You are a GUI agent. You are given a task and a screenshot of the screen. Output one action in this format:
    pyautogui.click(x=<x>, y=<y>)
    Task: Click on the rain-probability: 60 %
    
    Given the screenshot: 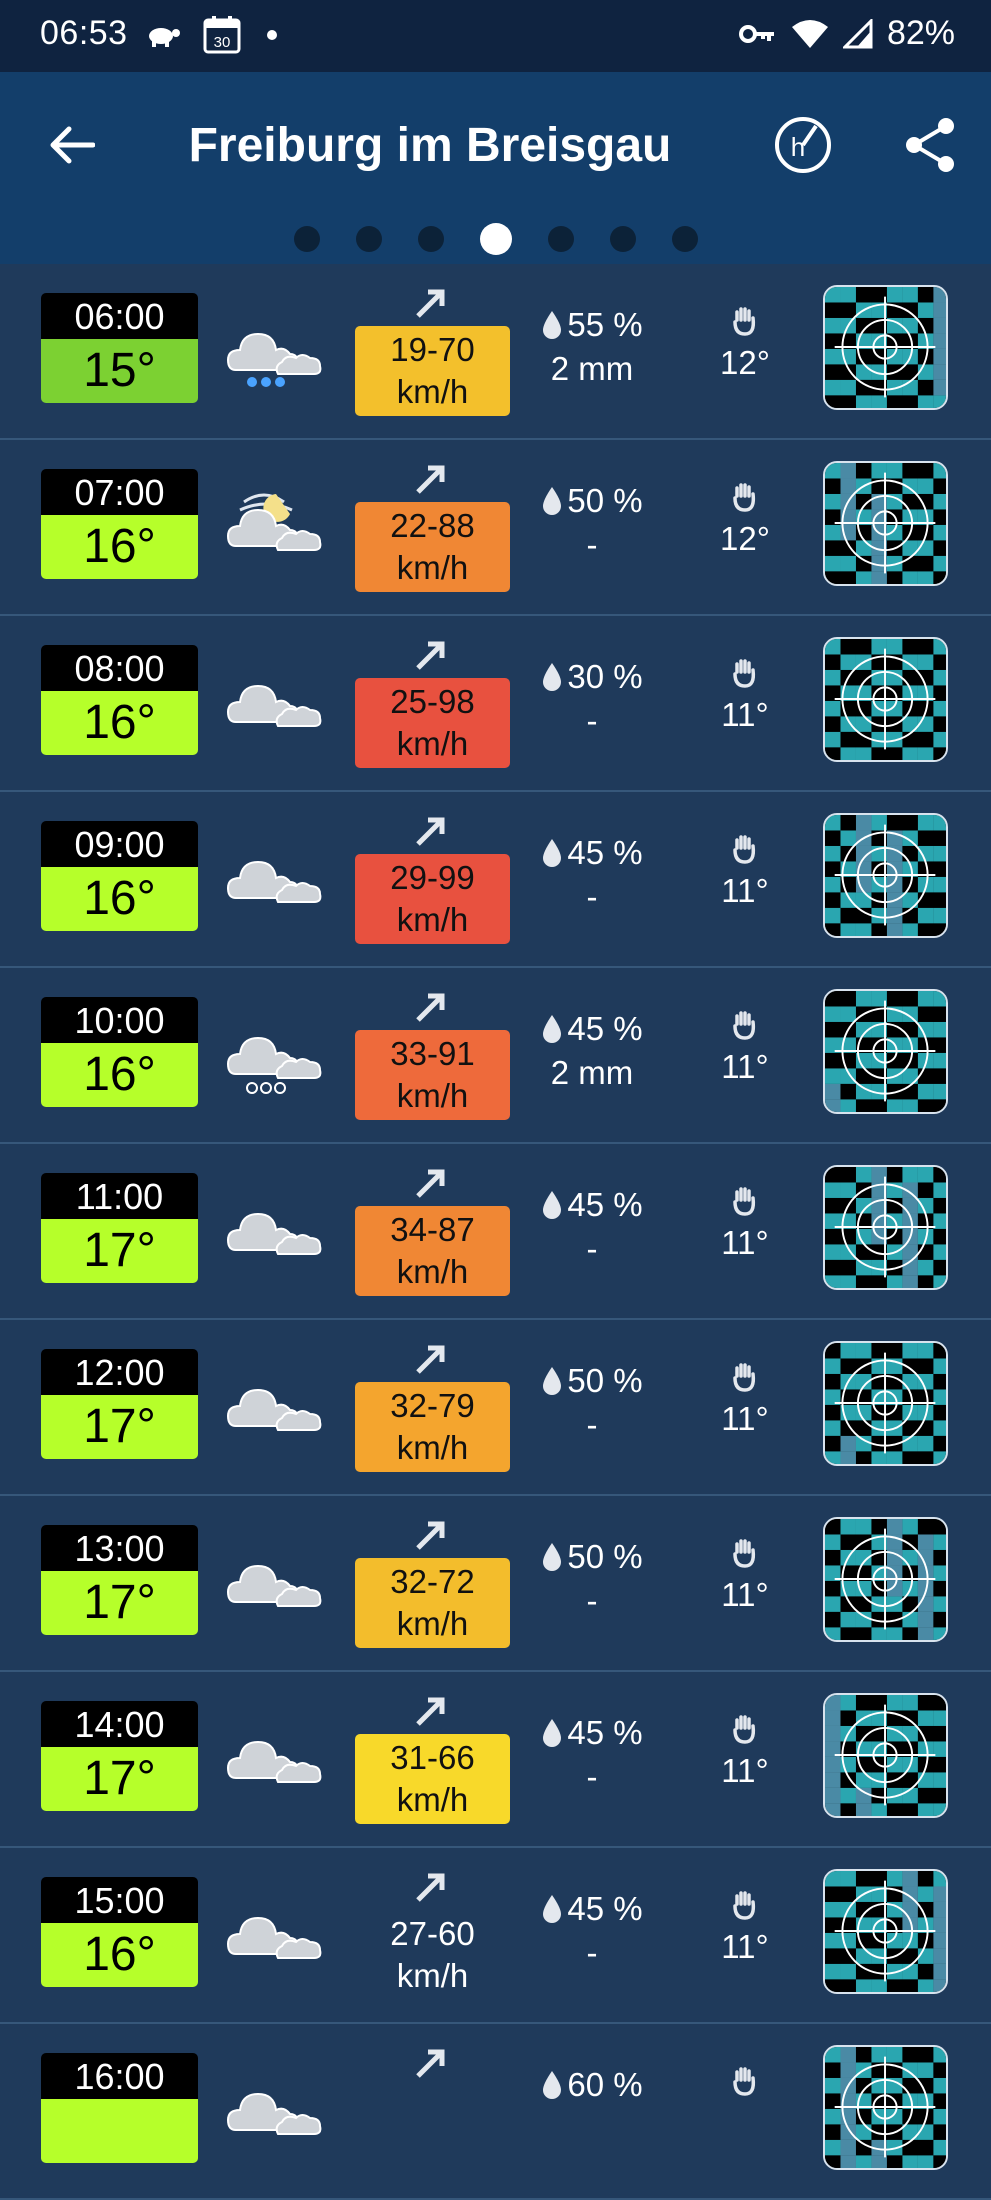 What is the action you would take?
    pyautogui.click(x=605, y=2084)
    